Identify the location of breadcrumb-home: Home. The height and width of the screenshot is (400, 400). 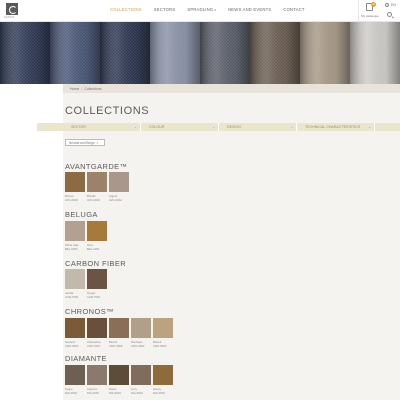
(74, 89).